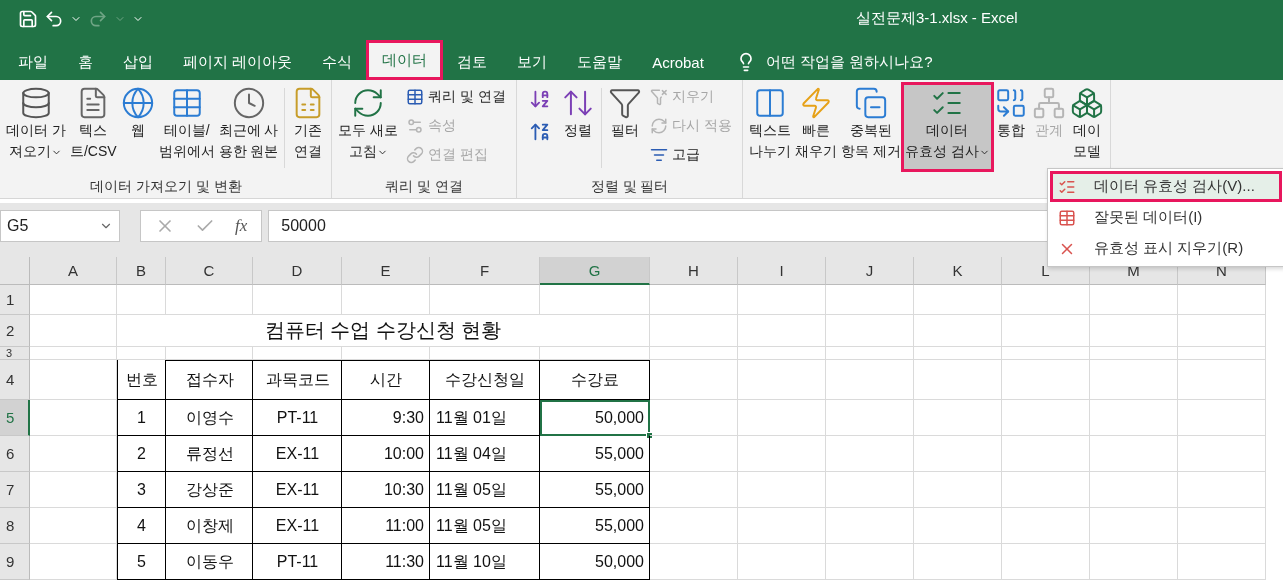  Describe the element at coordinates (871, 127) in the screenshot. I see `ribbon-button: 중복된 항목 제거` at that location.